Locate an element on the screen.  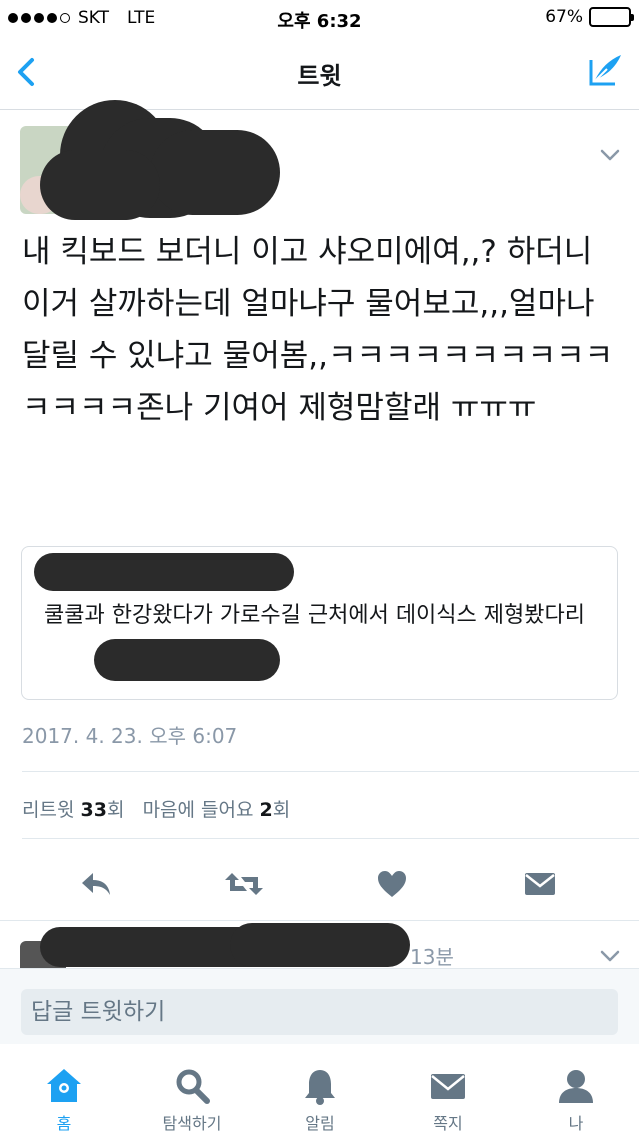
reply-composer: 답글 트윗하기 is located at coordinates (319, 1006).